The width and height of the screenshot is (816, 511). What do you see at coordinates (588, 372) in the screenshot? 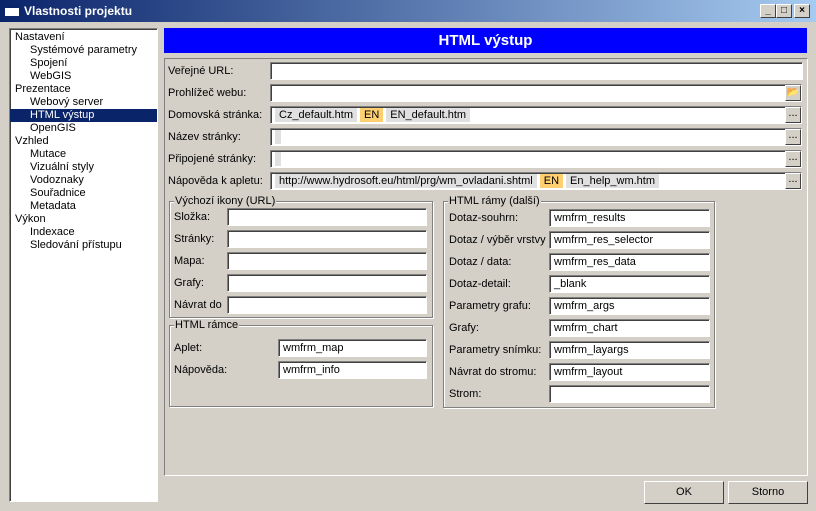
I see `field-value: wmfrm_layout` at bounding box center [588, 372].